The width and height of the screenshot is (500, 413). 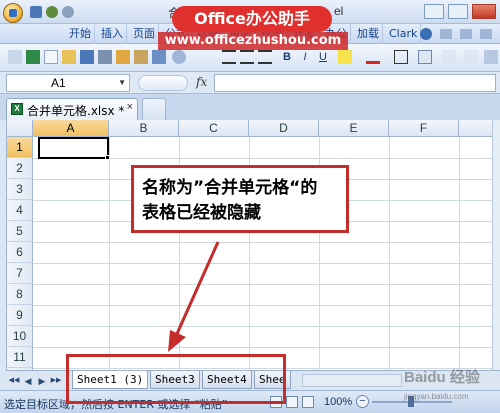 What do you see at coordinates (80, 34) in the screenshot?
I see `tab-home: 开始` at bounding box center [80, 34].